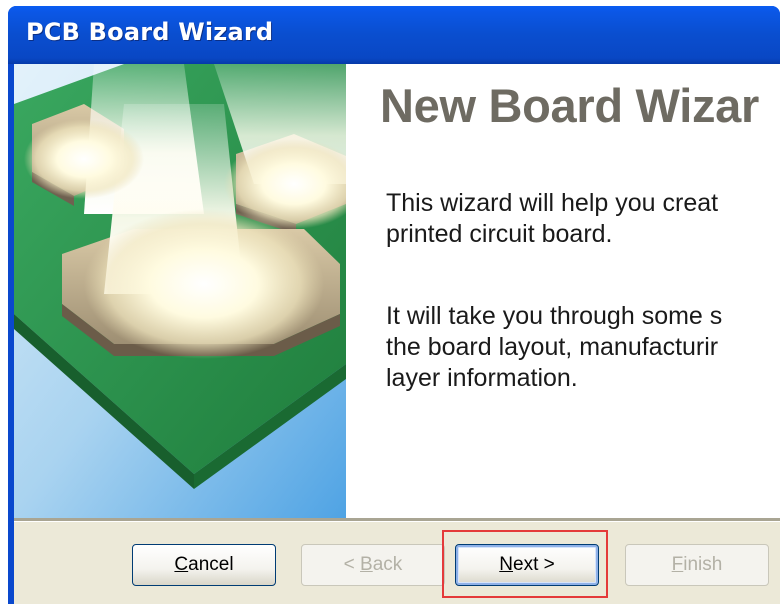 The width and height of the screenshot is (780, 604). What do you see at coordinates (677, 564) in the screenshot?
I see `finish-mnemonic: F` at bounding box center [677, 564].